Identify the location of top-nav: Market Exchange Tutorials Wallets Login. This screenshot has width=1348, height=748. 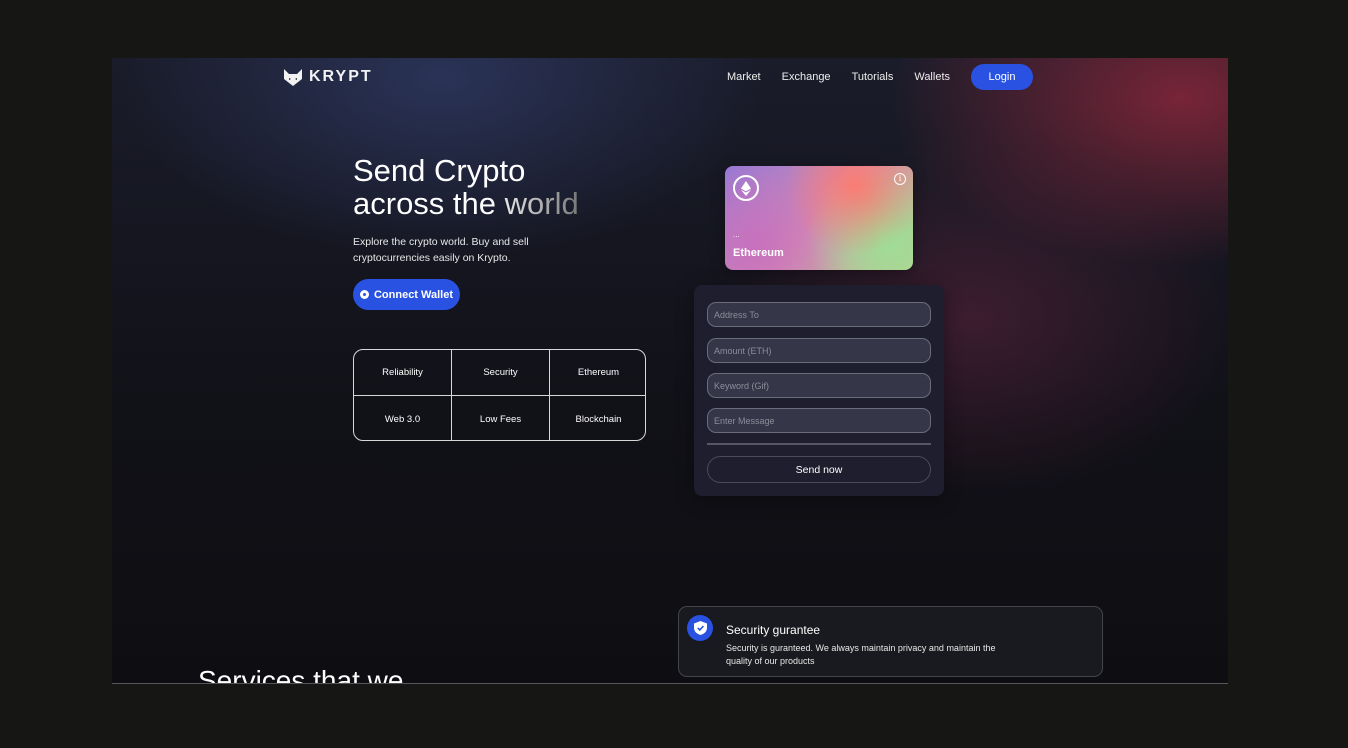
(880, 77).